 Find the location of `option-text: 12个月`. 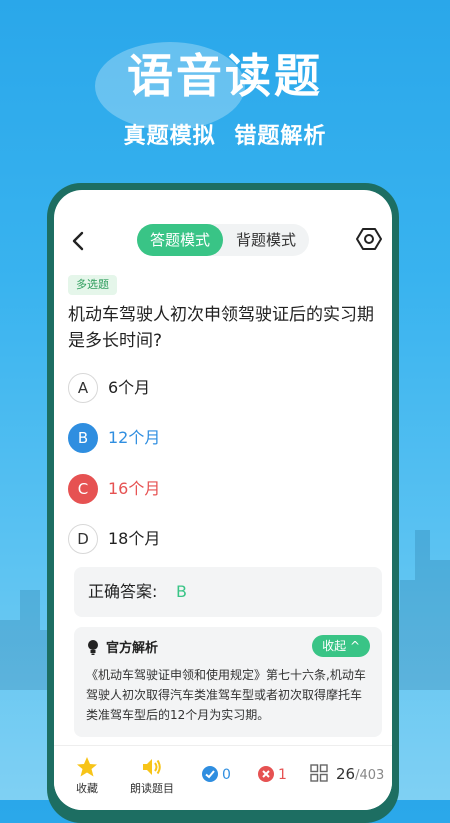

option-text: 12个月 is located at coordinates (134, 437).